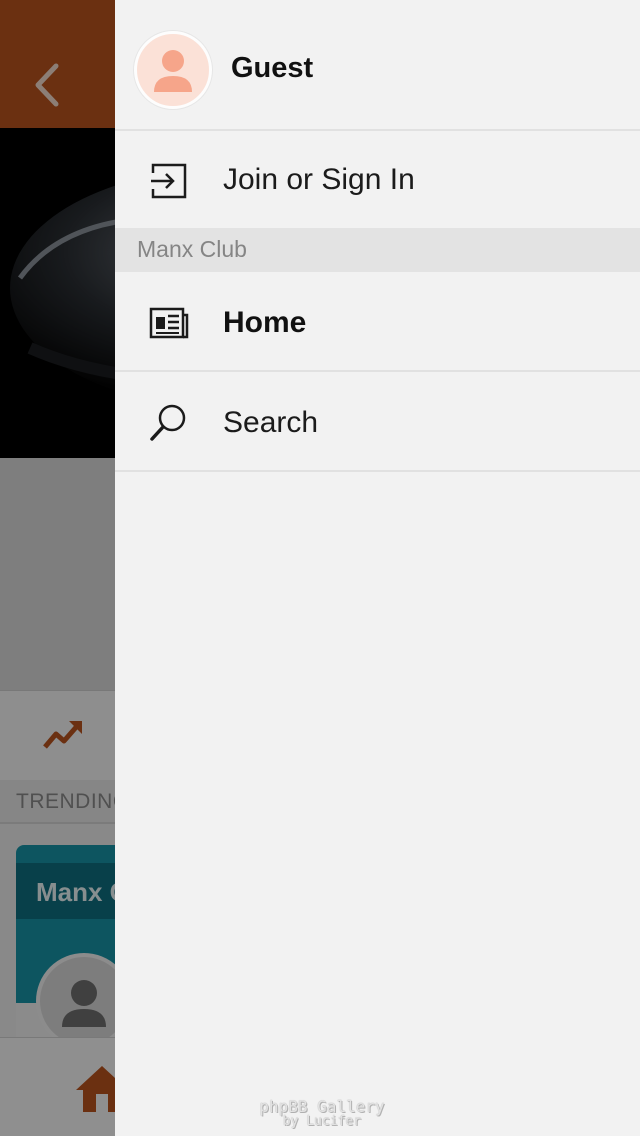 This screenshot has width=640, height=1136. Describe the element at coordinates (319, 179) in the screenshot. I see `join-or-sign-in-label: Join or Sign In` at that location.